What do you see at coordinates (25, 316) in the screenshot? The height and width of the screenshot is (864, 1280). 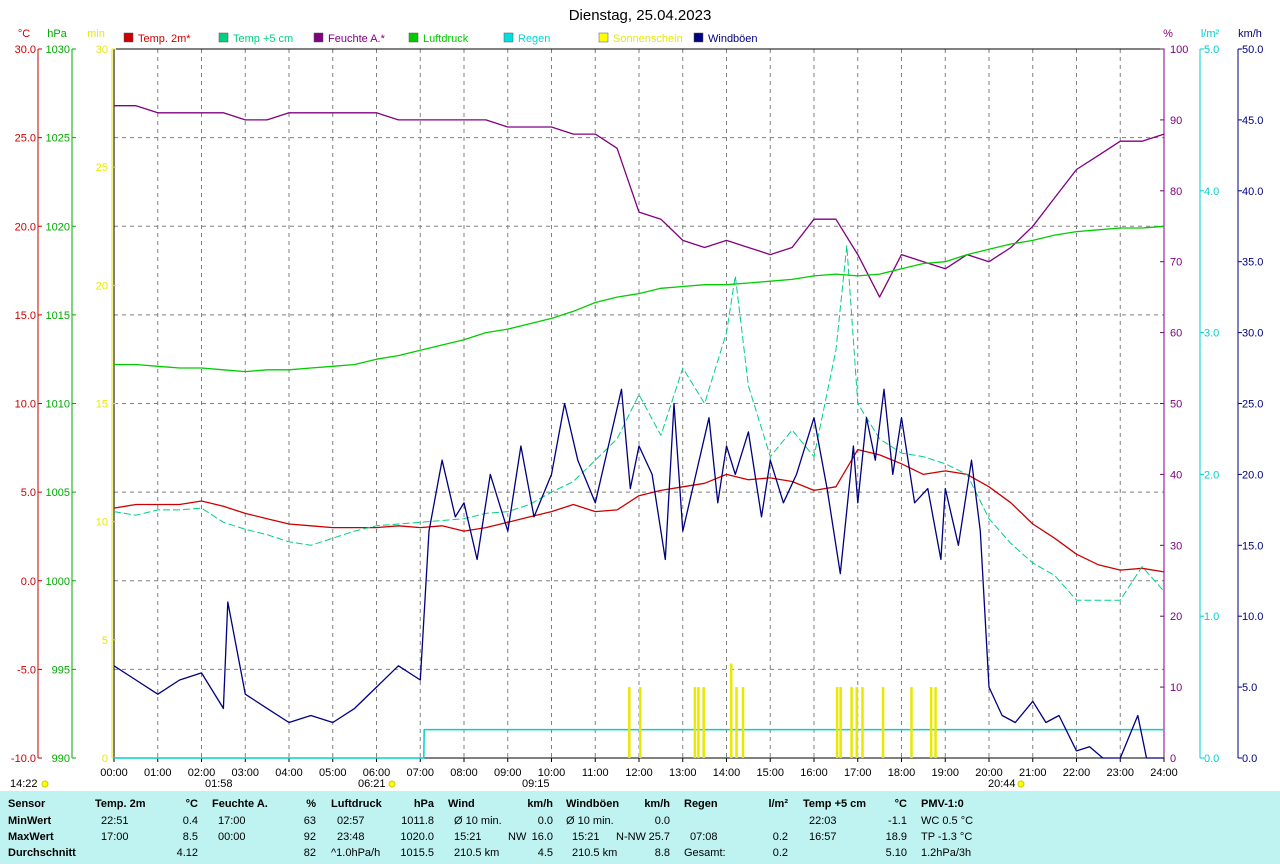 I see `temp-axis-tick-label: 15.0` at bounding box center [25, 316].